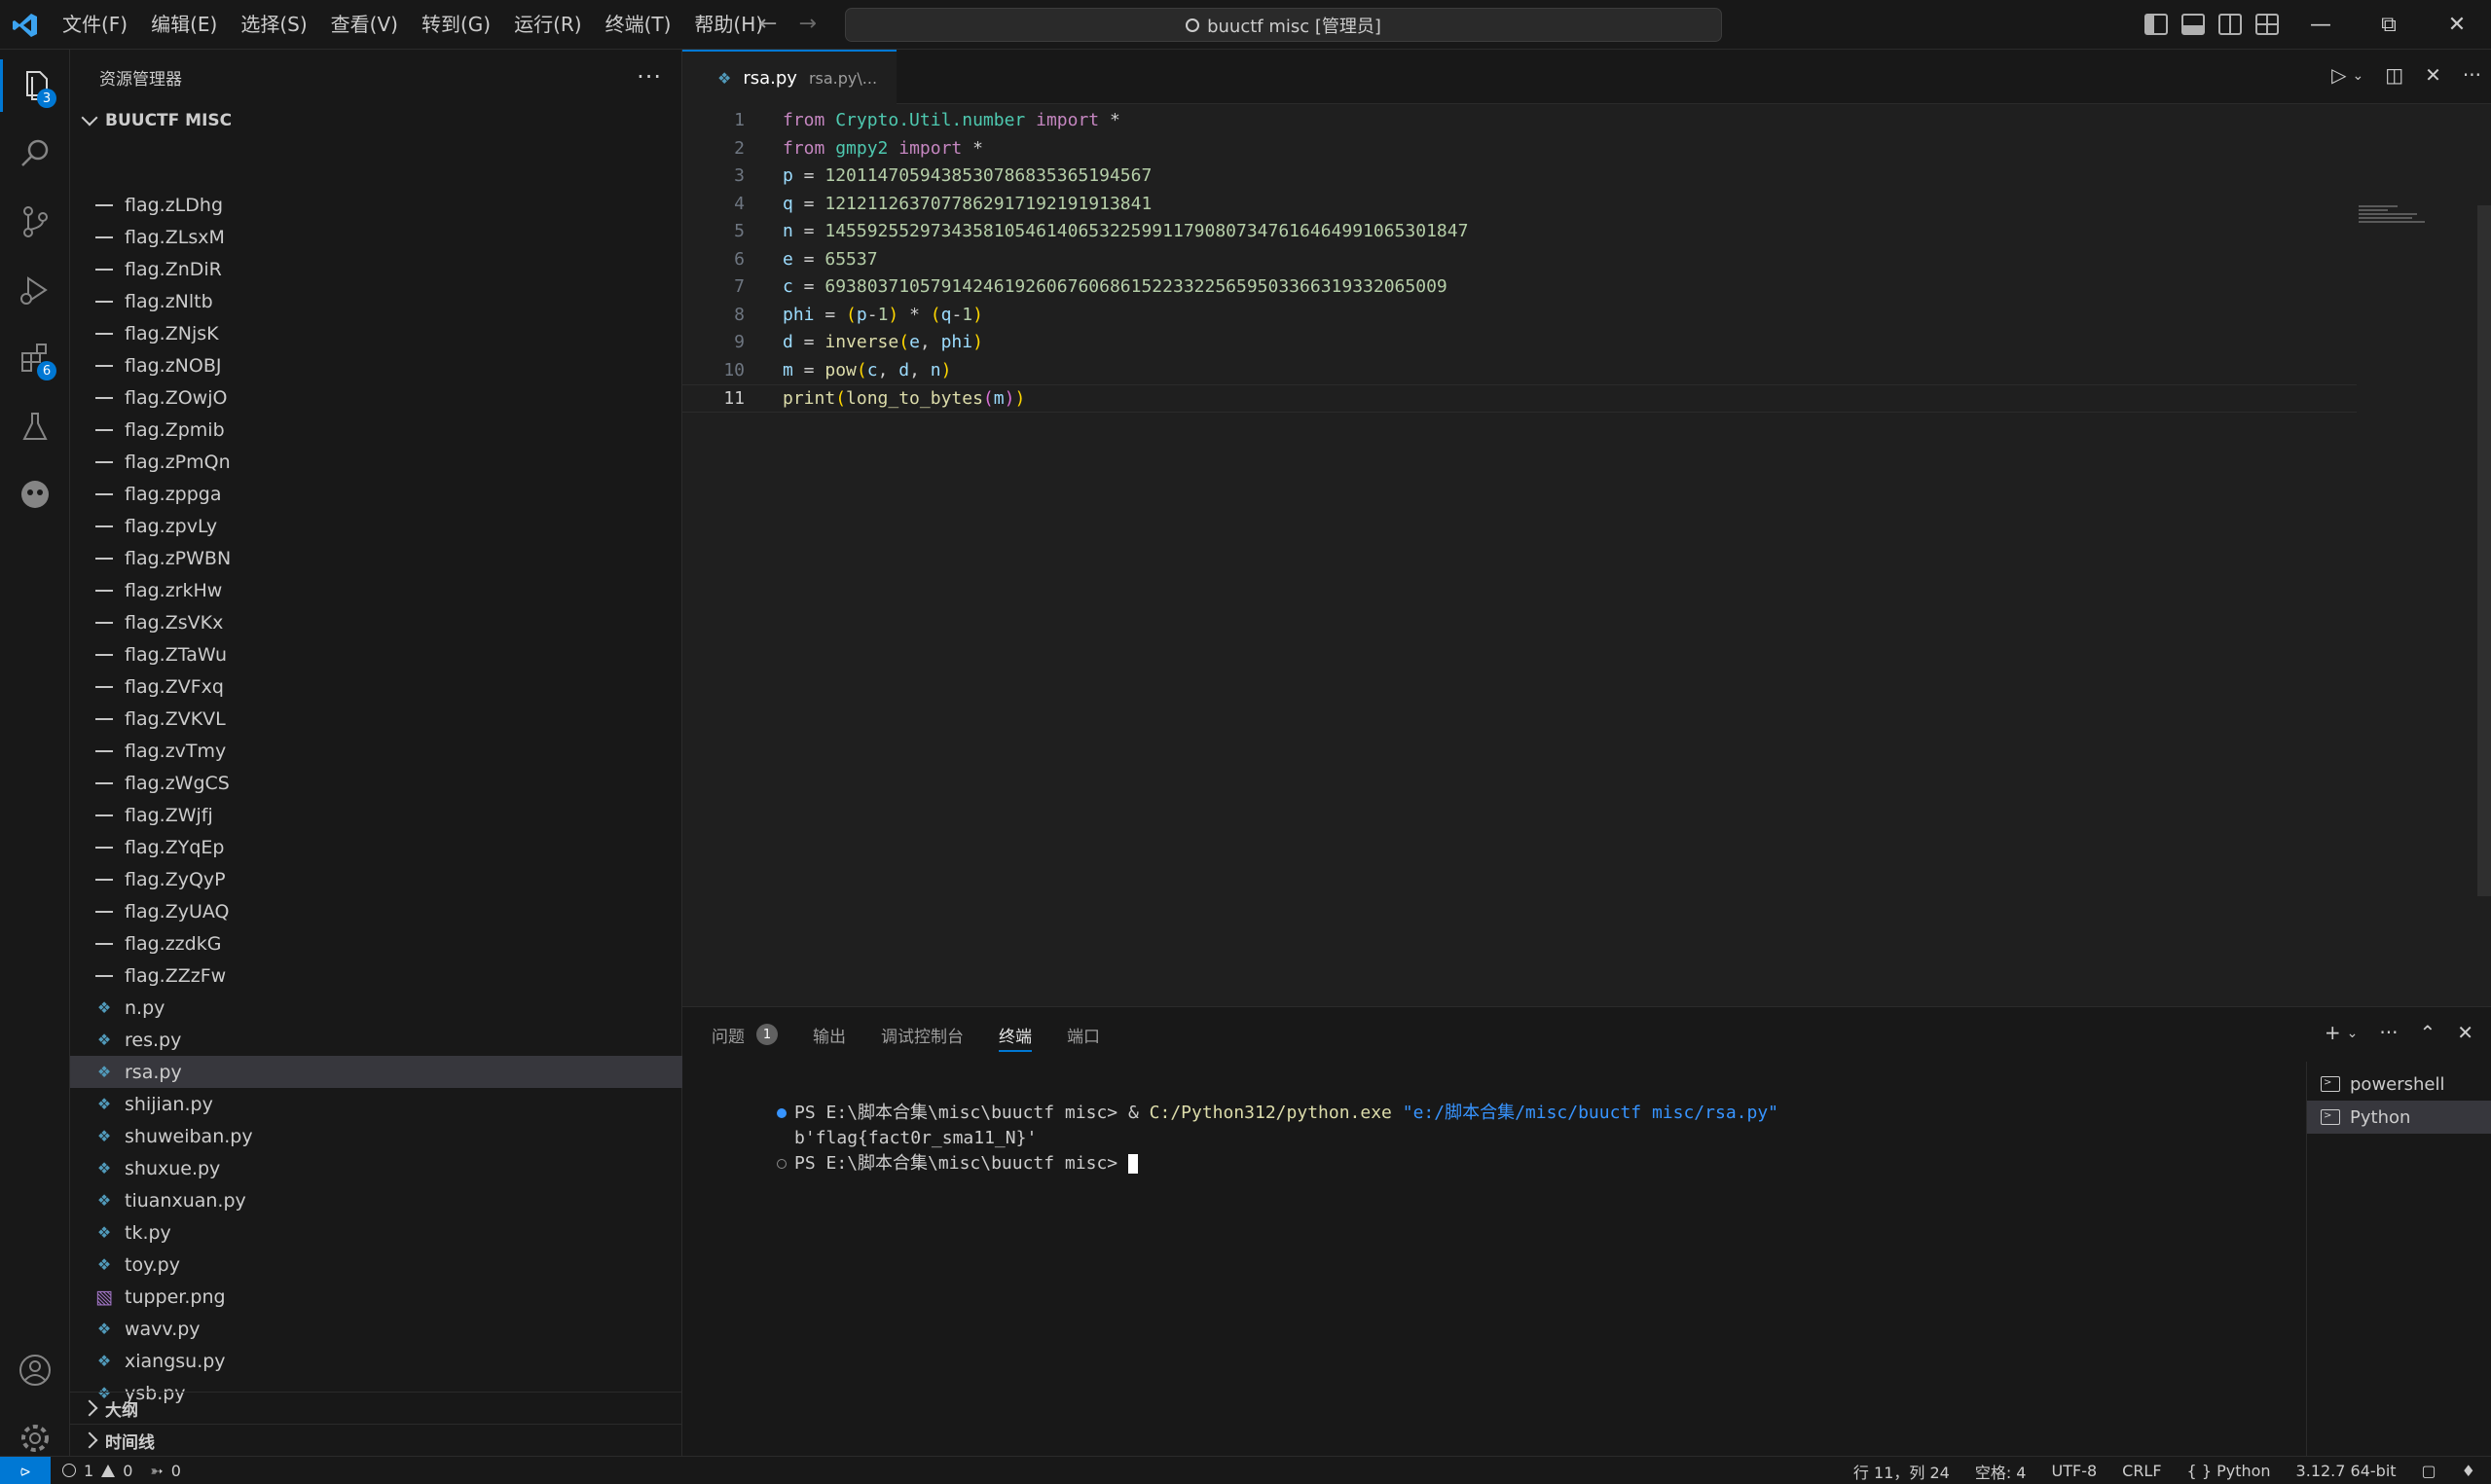 This screenshot has height=1484, width=2491. Describe the element at coordinates (1519, 316) in the screenshot. I see `code-line: 8 phi = (p-1) * (q-1)` at that location.